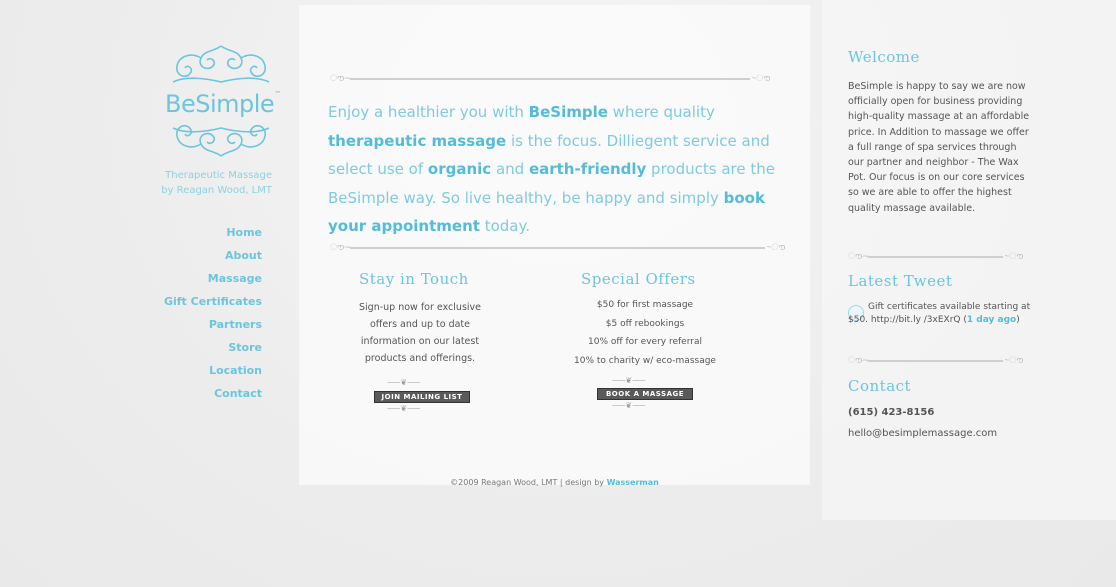 The height and width of the screenshot is (587, 1116). What do you see at coordinates (528, 482) in the screenshot?
I see `footer-copyright: ©2009 Reagan Wood, LMT | design by` at bounding box center [528, 482].